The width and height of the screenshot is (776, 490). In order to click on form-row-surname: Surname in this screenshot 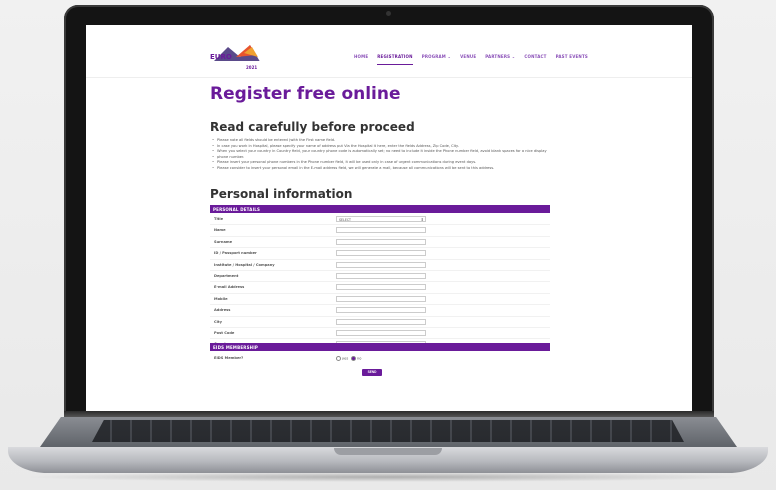, I will do `click(380, 243)`.